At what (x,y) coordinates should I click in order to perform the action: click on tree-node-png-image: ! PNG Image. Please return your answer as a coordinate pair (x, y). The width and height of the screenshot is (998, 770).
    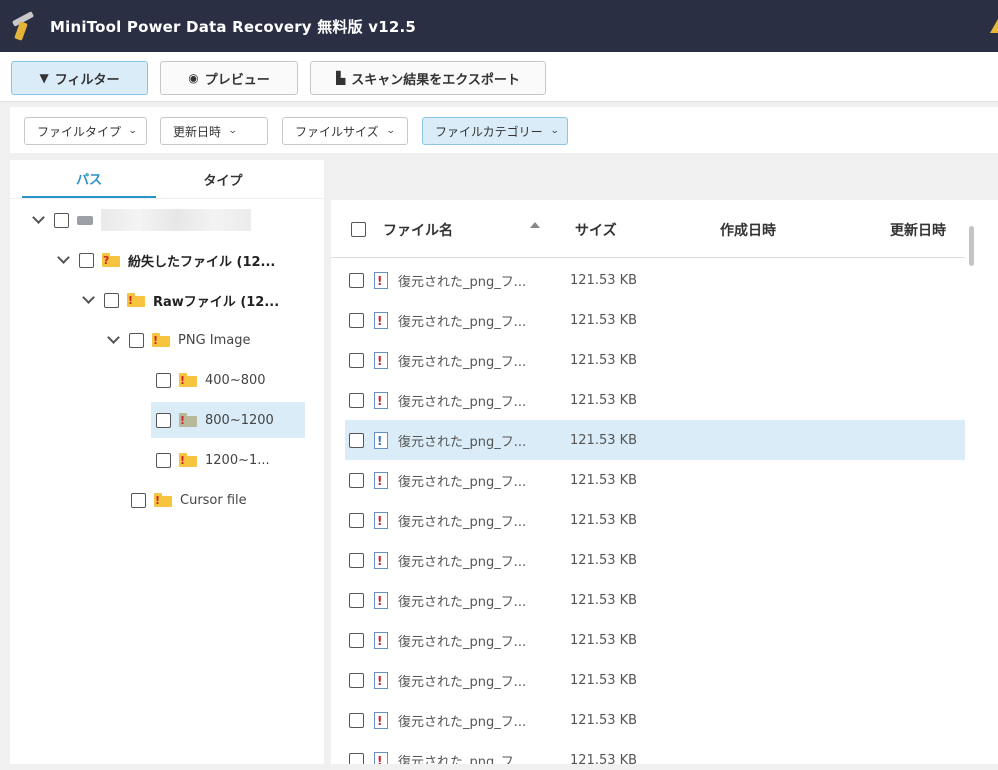
    Looking at the image, I should click on (178, 340).